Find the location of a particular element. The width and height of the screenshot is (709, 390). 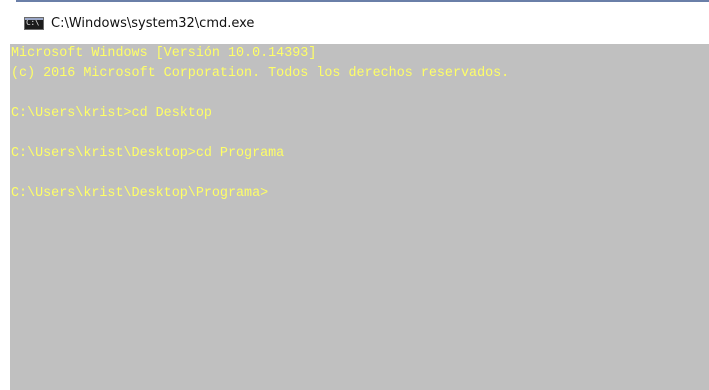

console-line: C:\Users\krist>cd Desktop is located at coordinates (111, 113).